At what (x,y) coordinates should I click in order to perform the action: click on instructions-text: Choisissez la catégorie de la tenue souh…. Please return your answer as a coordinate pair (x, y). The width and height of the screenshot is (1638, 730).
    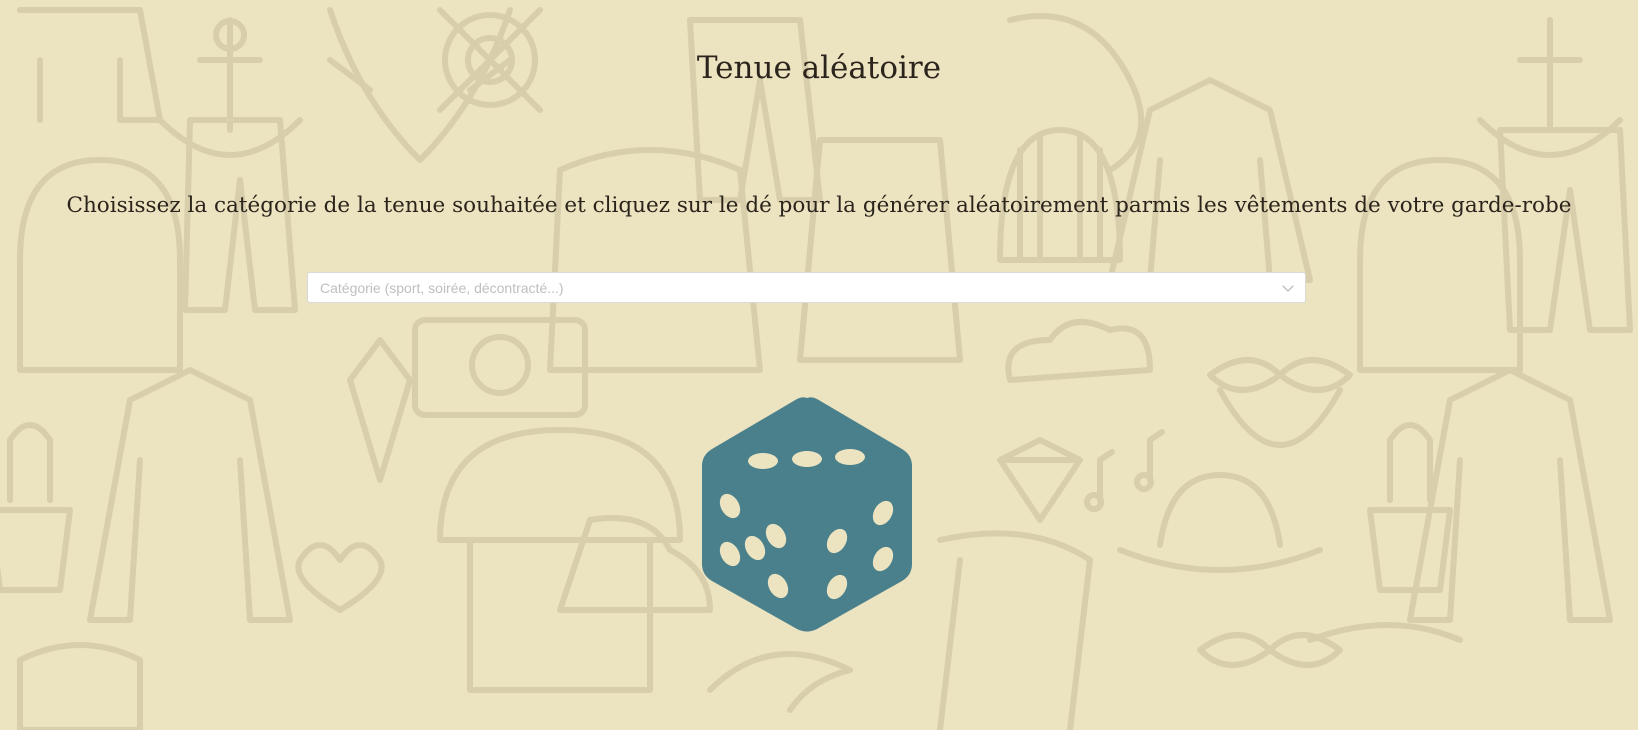
    Looking at the image, I should click on (819, 205).